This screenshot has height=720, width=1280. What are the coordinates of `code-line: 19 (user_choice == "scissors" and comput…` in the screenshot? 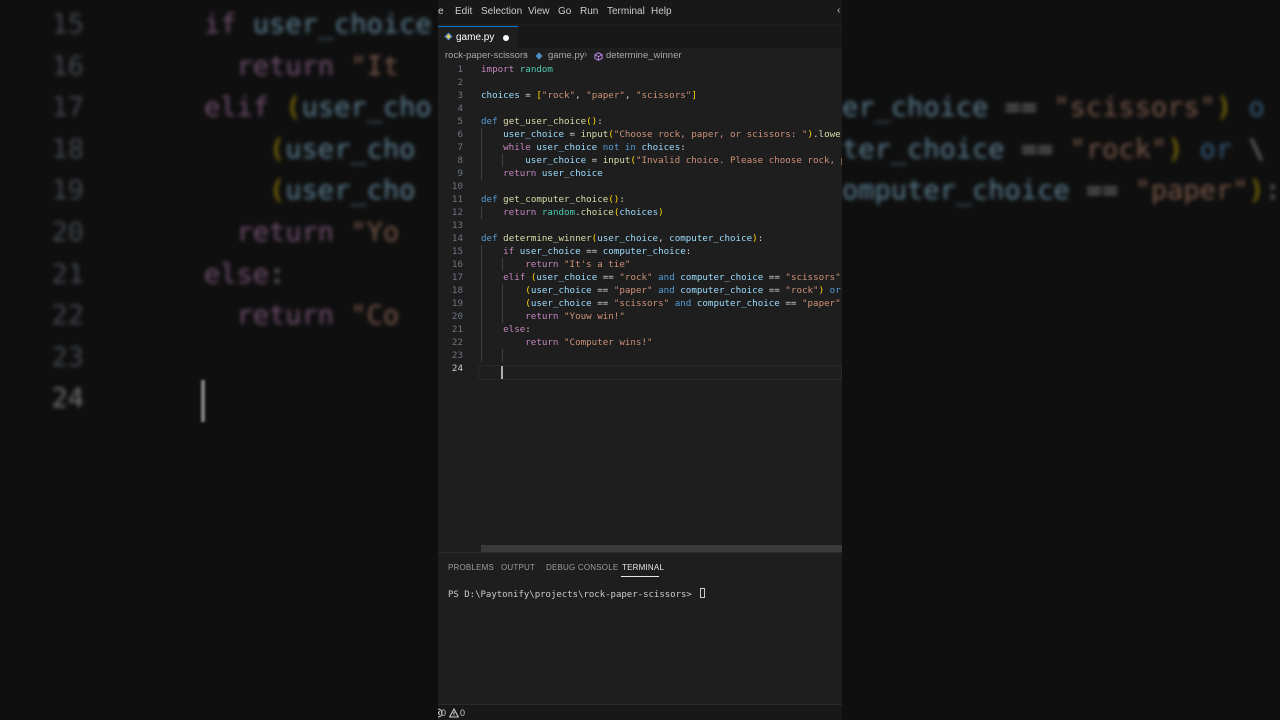 It's located at (640, 303).